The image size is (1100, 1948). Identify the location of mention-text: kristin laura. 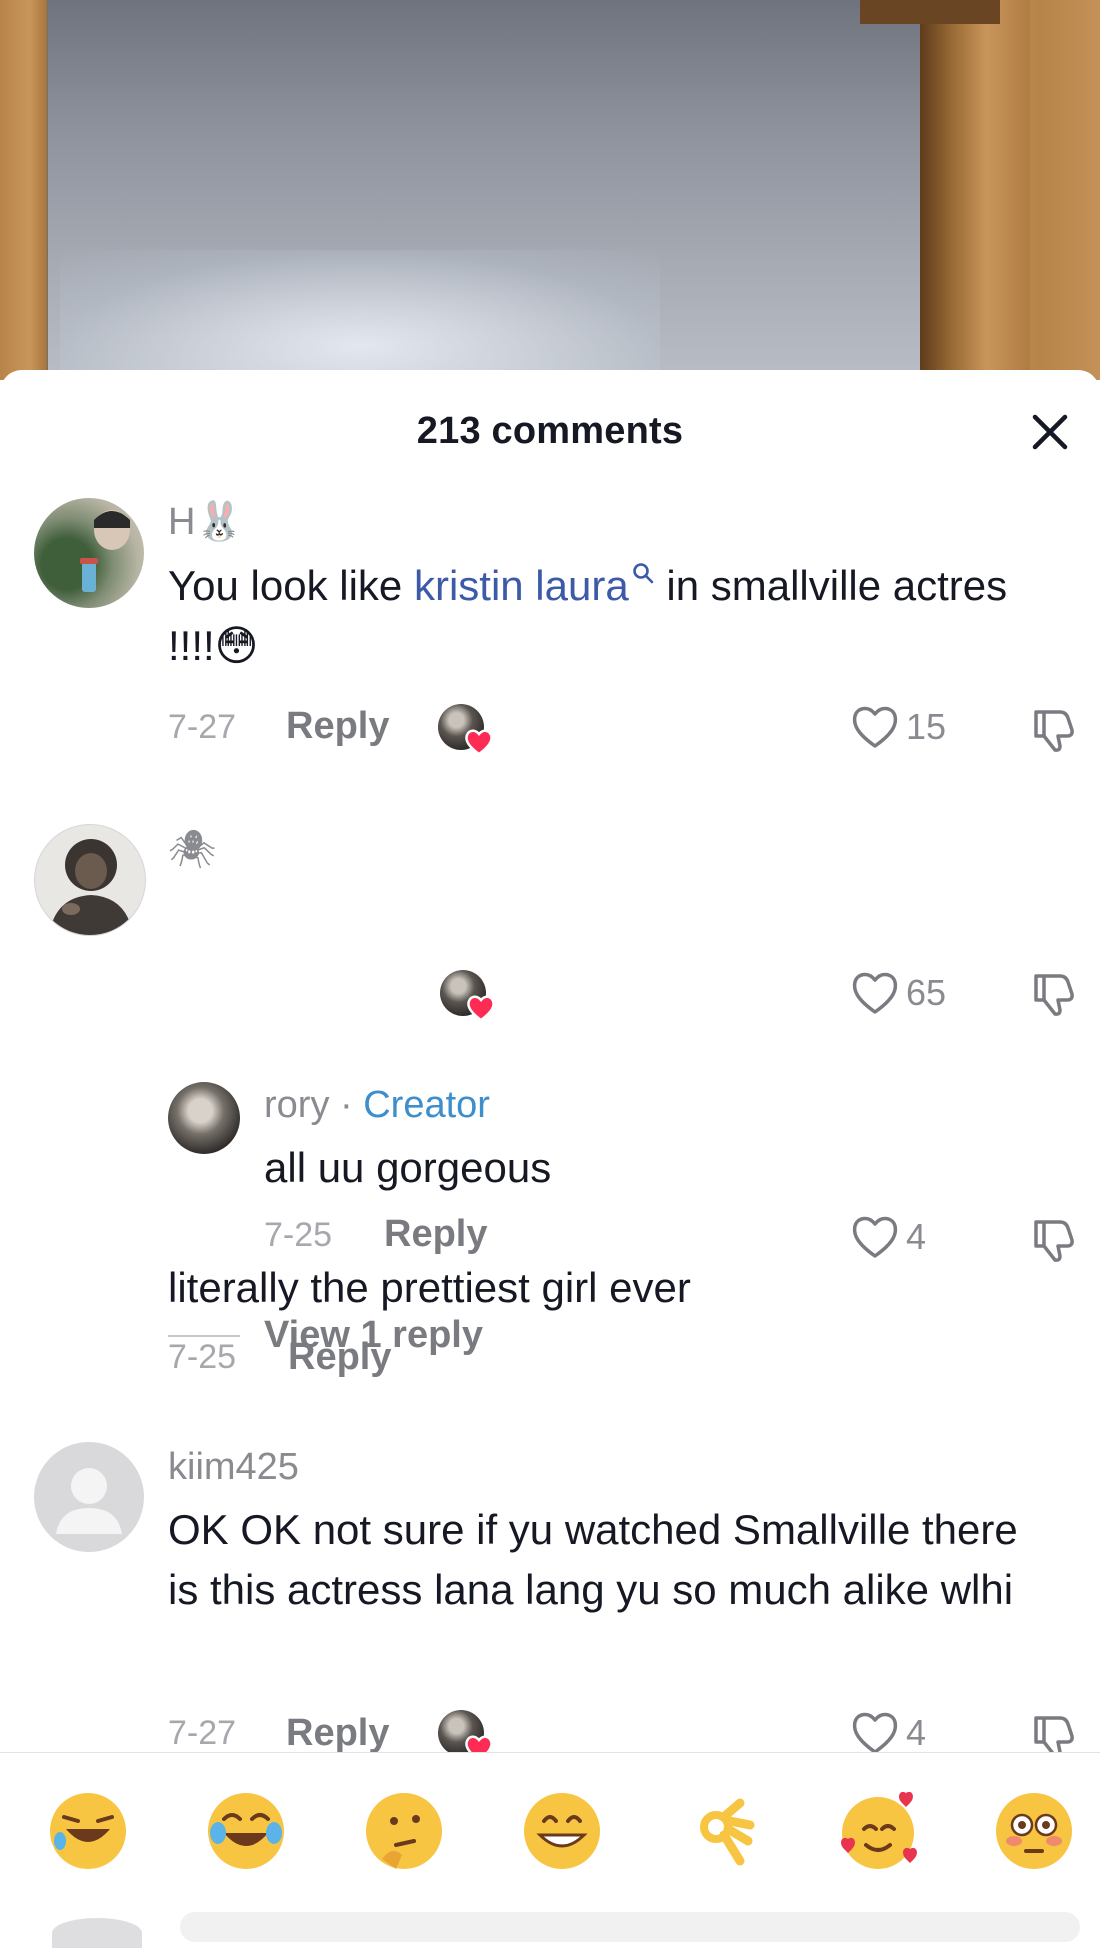
(521, 585).